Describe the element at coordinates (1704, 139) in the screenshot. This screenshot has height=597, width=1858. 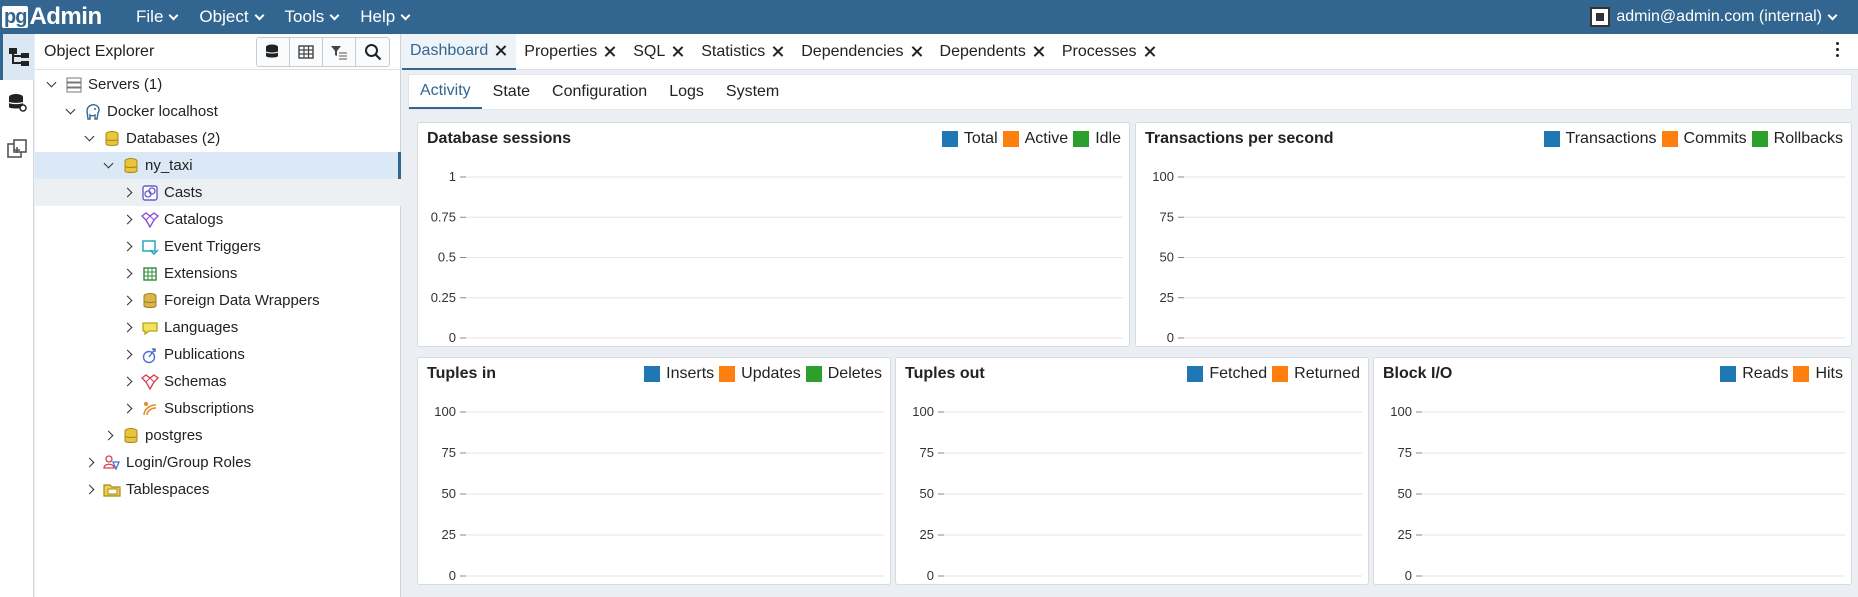
I see `legend-item: Commits` at that location.